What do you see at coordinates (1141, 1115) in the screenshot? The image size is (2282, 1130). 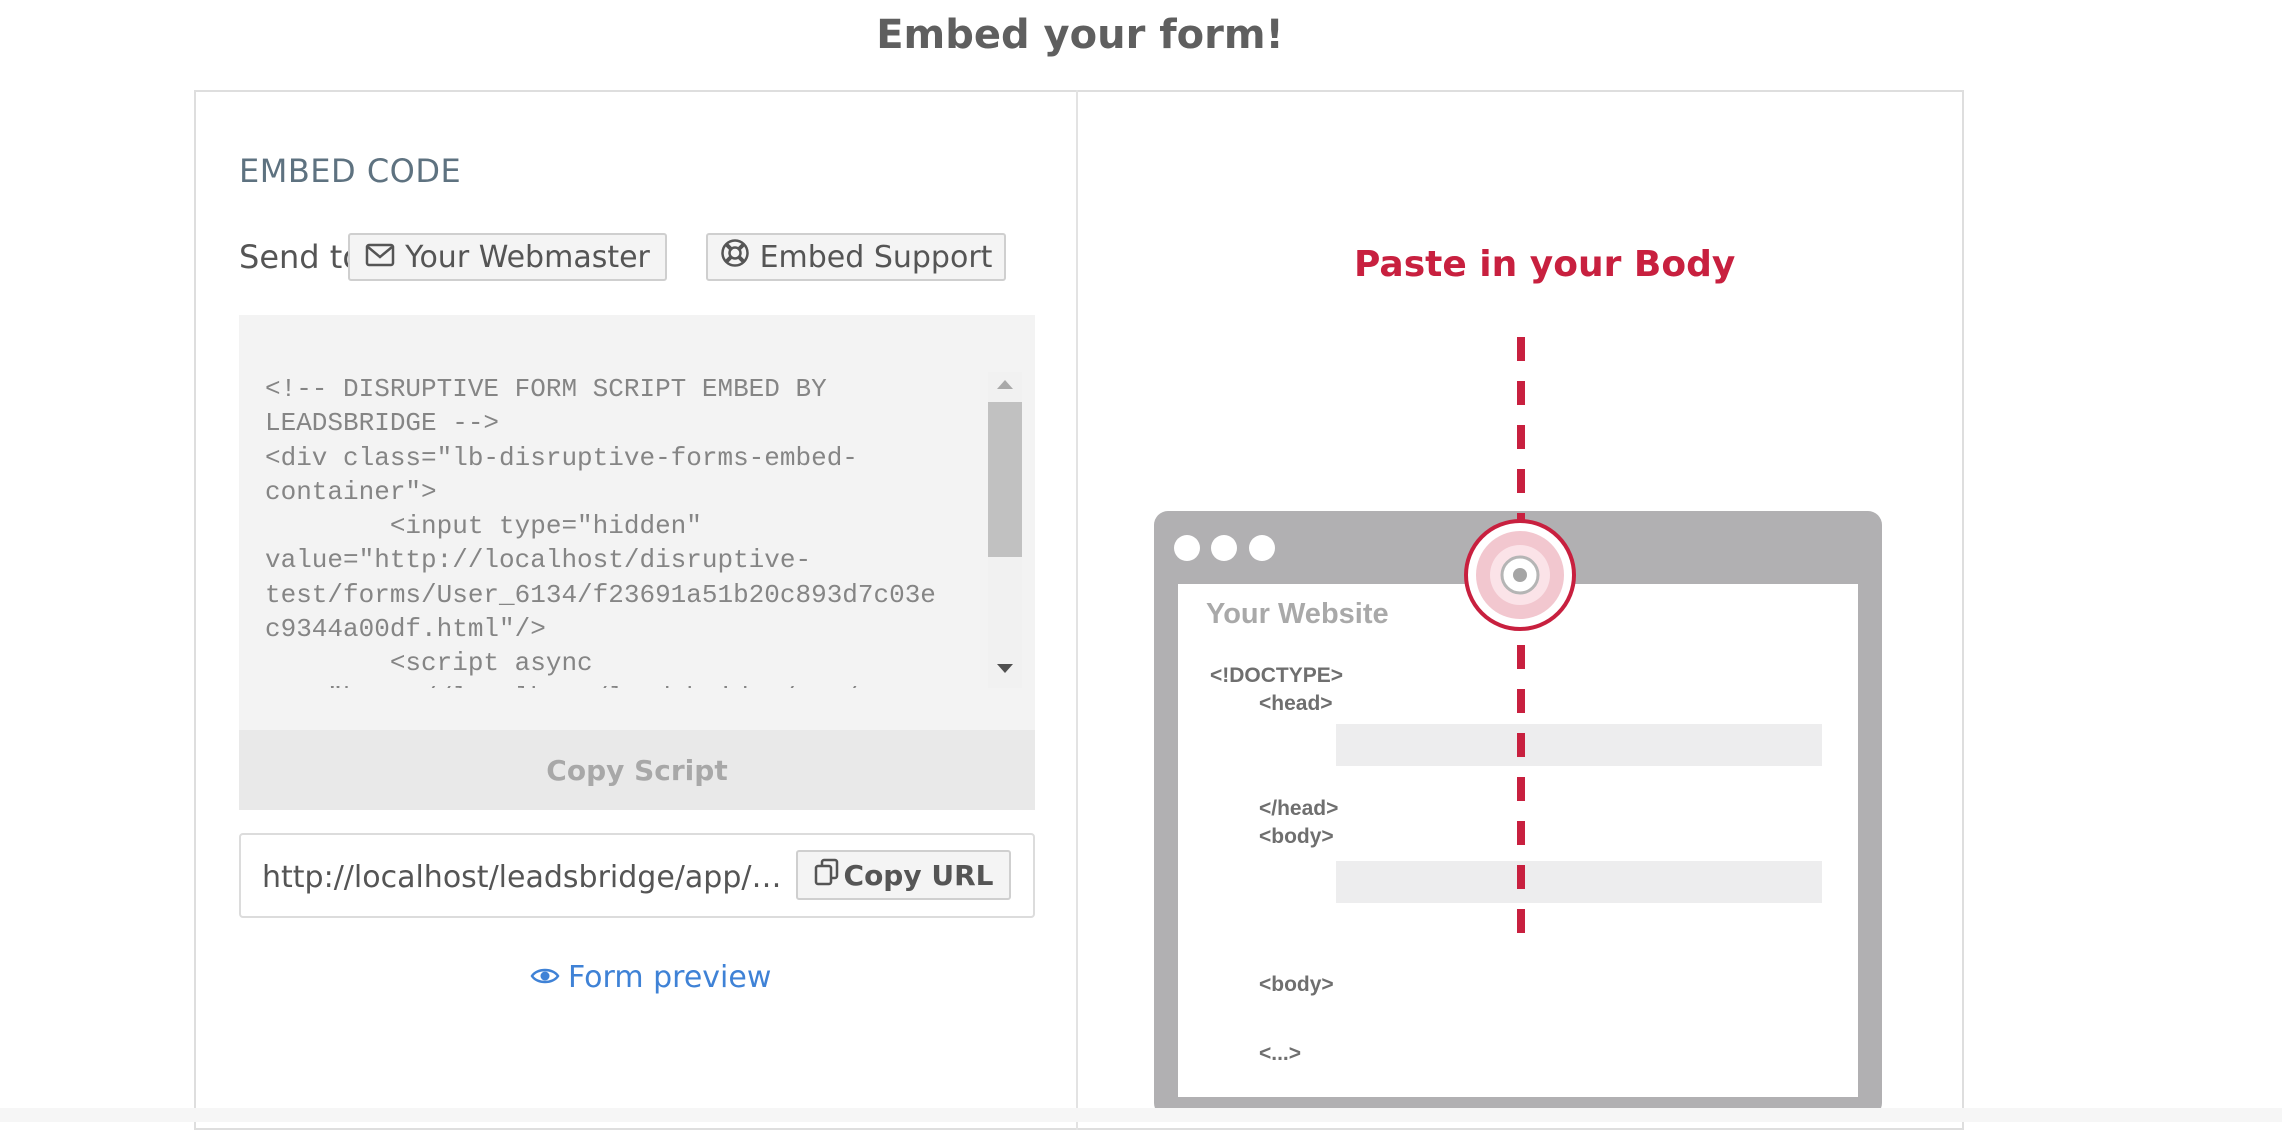 I see `page-footer-strip` at bounding box center [1141, 1115].